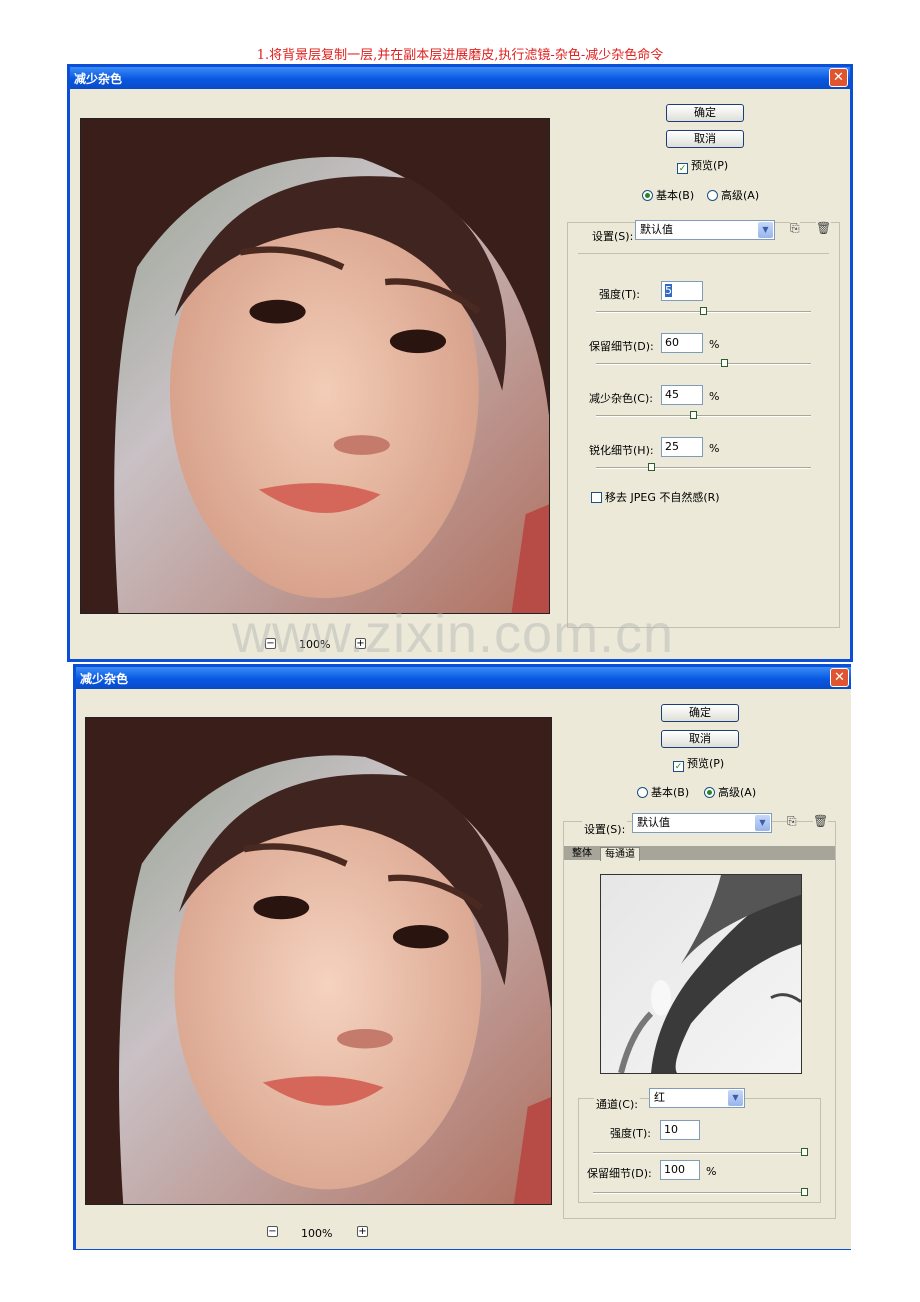 Image resolution: width=920 pixels, height=1302 pixels. Describe the element at coordinates (621, 398) in the screenshot. I see `reduce-color-noise-label: 减少杂色(C):` at that location.